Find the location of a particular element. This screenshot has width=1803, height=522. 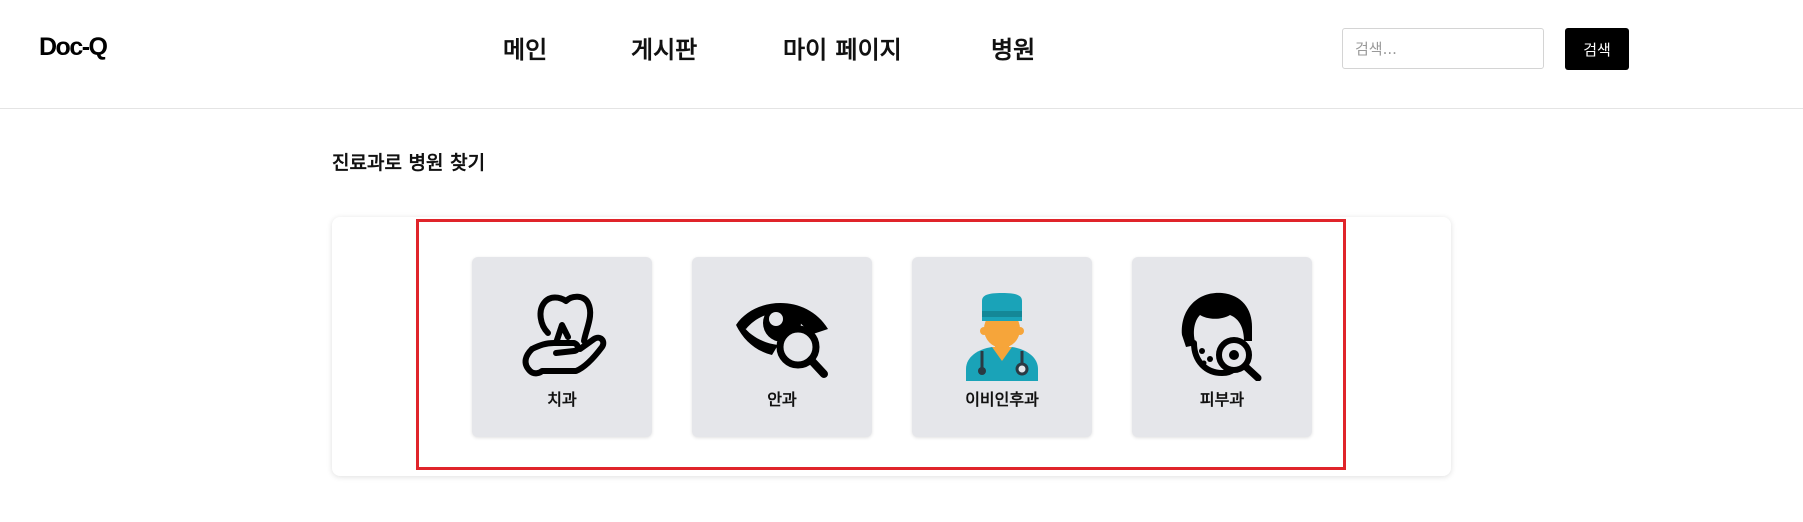

nav-item-my-page: 마이 페이지 is located at coordinates (842, 50).